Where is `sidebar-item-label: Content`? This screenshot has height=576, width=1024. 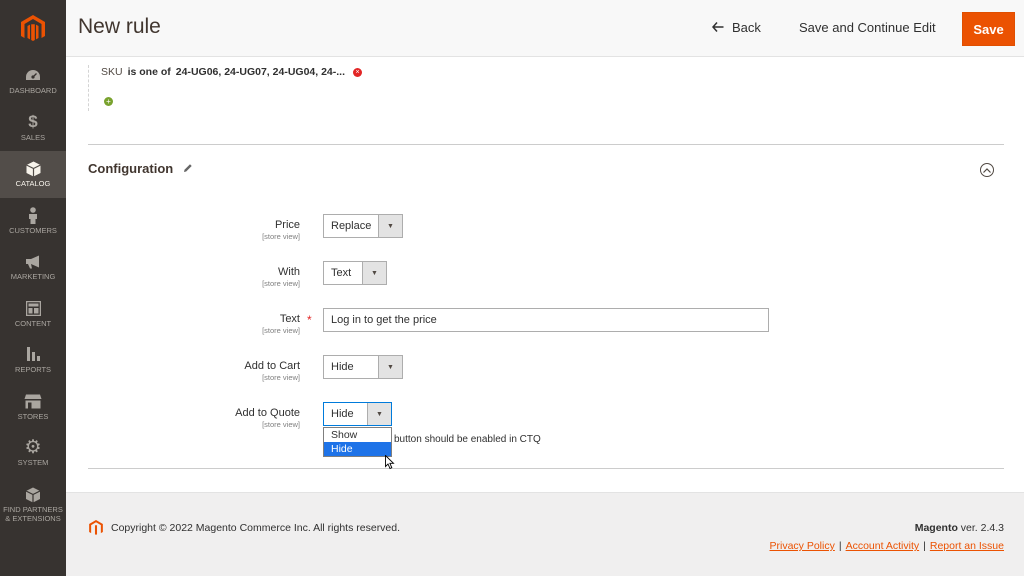 sidebar-item-label: Content is located at coordinates (33, 323).